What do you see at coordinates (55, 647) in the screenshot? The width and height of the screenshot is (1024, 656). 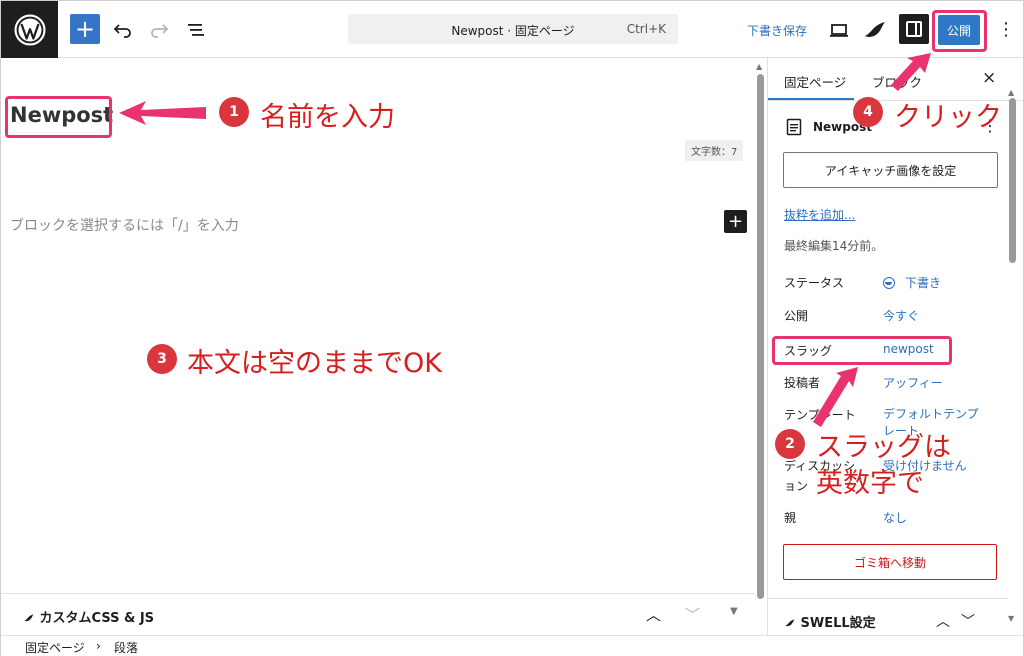 I see `breadcrumb-item-page: 固定ページ` at bounding box center [55, 647].